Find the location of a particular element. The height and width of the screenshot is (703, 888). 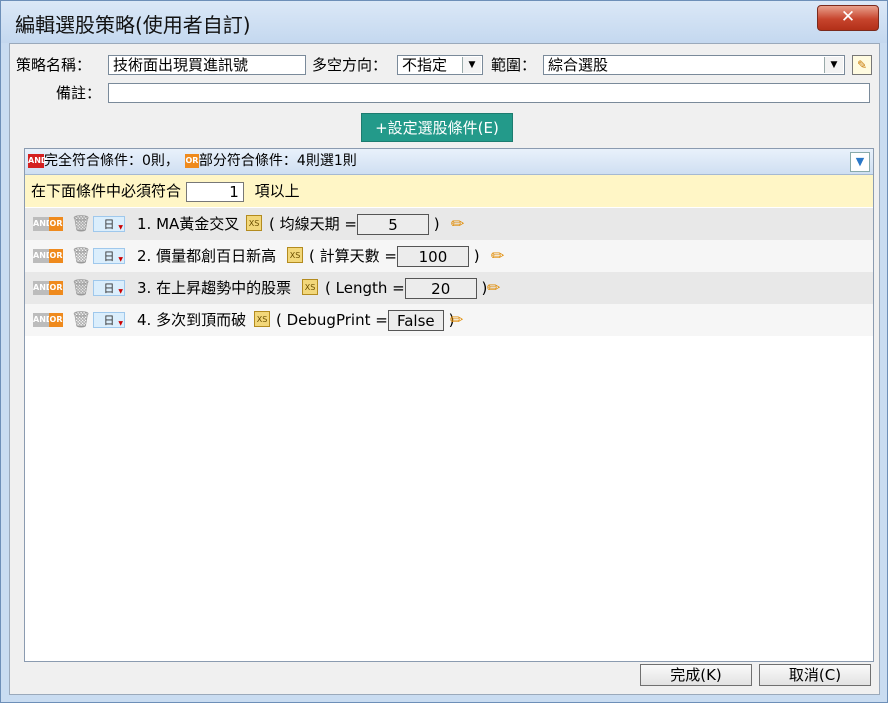

must-match-count-input: 1 is located at coordinates (214, 191).